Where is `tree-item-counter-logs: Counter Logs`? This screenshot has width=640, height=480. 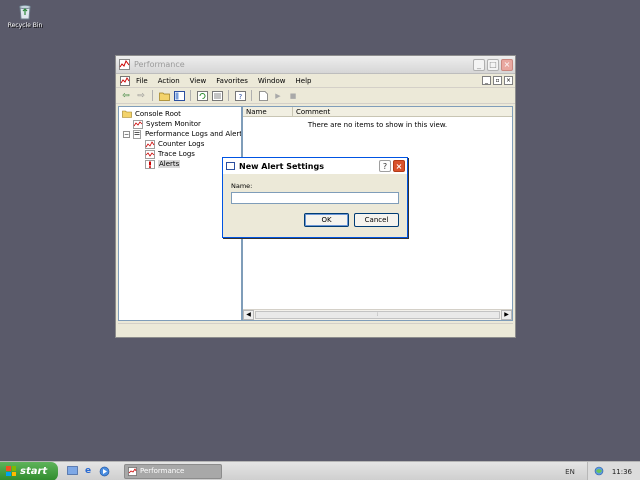
tree-item-counter-logs: Counter Logs is located at coordinates (180, 144).